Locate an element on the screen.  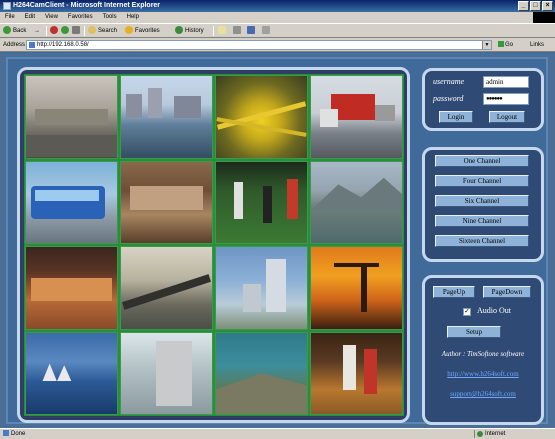
logout-button: Logout is located at coordinates (507, 117).